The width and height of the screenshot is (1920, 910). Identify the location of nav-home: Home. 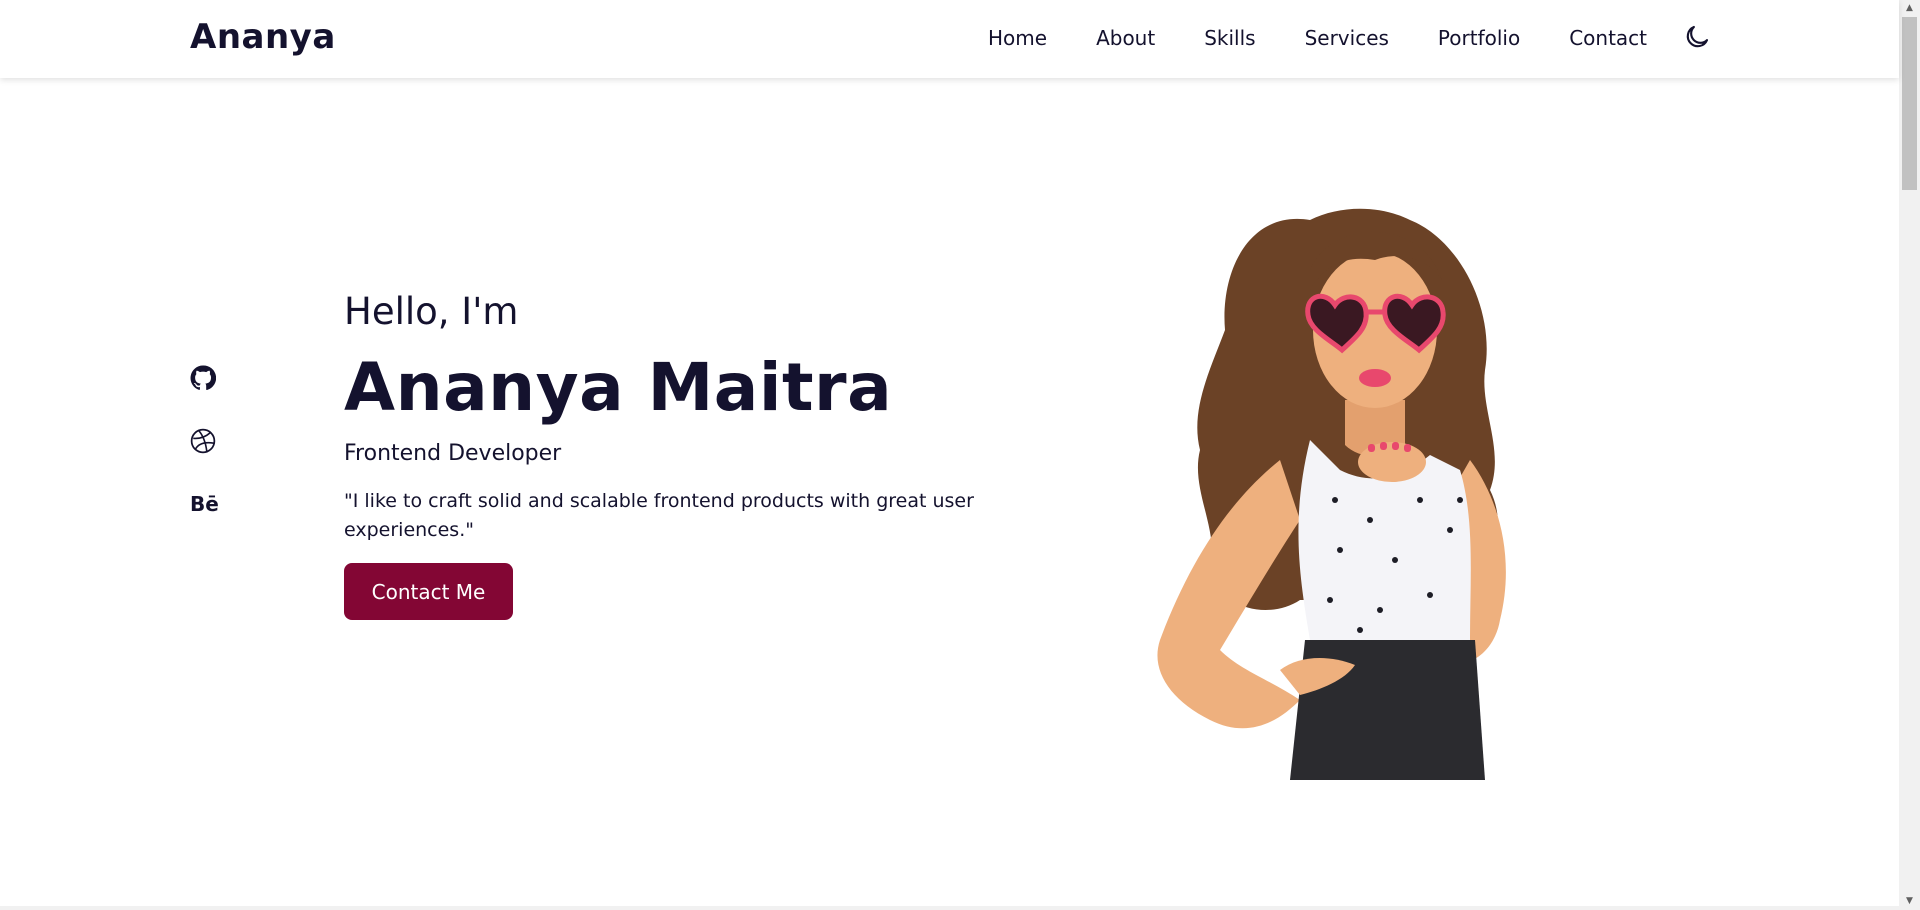
(1017, 38).